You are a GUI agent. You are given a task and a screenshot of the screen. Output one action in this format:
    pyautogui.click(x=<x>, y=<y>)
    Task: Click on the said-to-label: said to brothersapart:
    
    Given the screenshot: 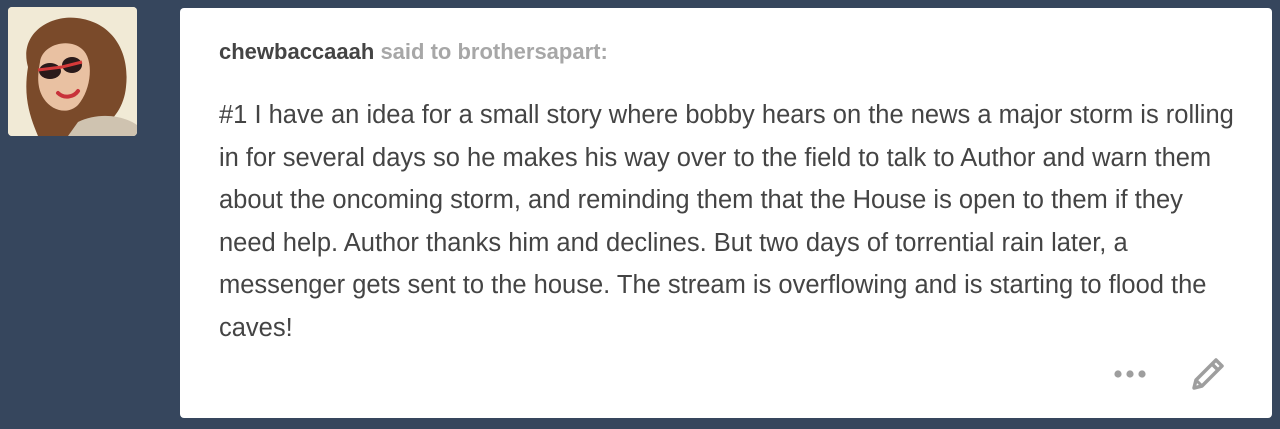 What is the action you would take?
    pyautogui.click(x=493, y=51)
    